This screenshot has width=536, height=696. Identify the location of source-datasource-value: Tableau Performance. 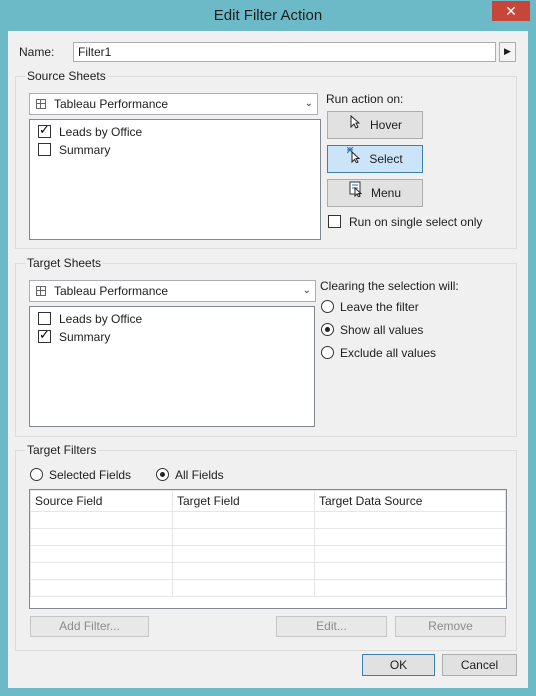
(111, 104).